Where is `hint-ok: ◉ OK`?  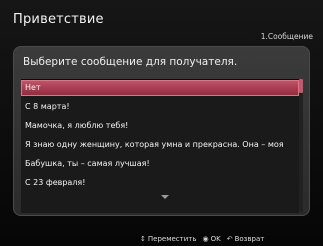 hint-ok: ◉ OK is located at coordinates (211, 239).